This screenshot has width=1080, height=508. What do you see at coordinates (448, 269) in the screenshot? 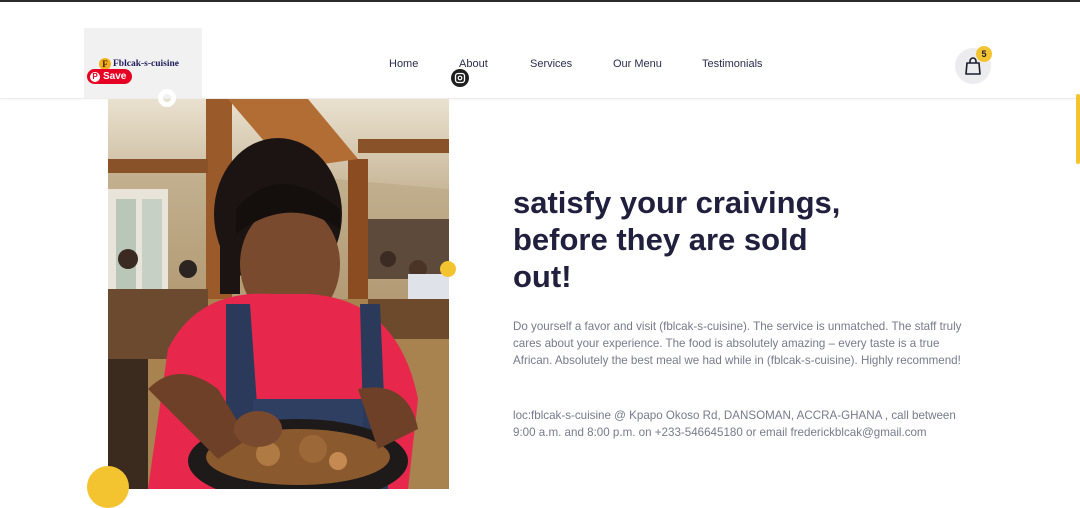
I see `decorative-dot` at bounding box center [448, 269].